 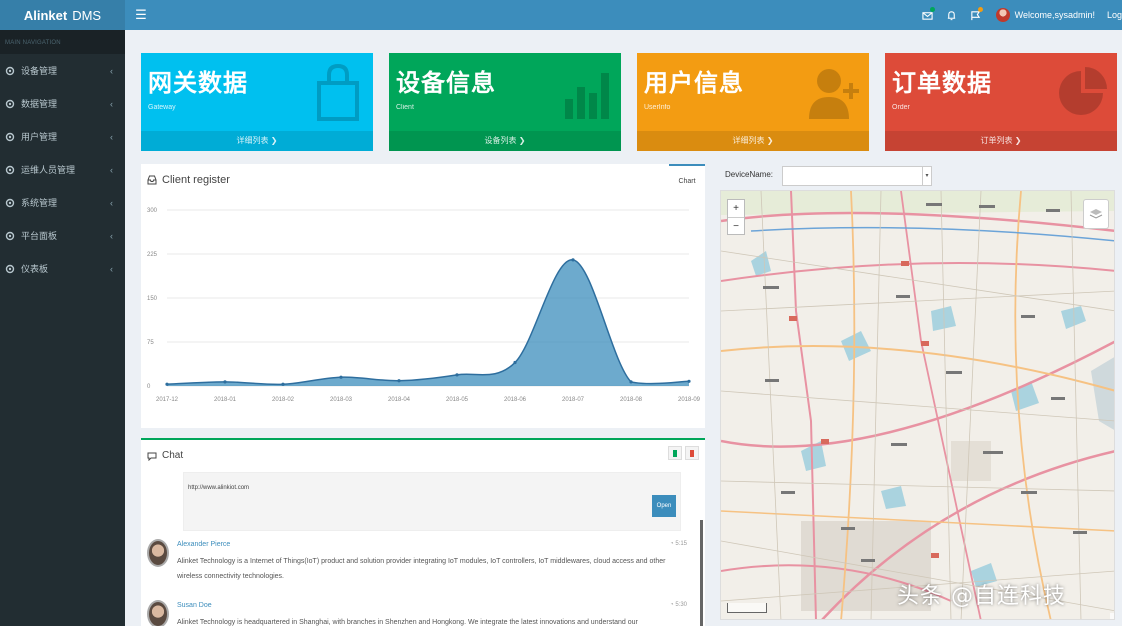 I want to click on sidebar-heading: MAIN NAVIGATION, so click(x=62, y=42).